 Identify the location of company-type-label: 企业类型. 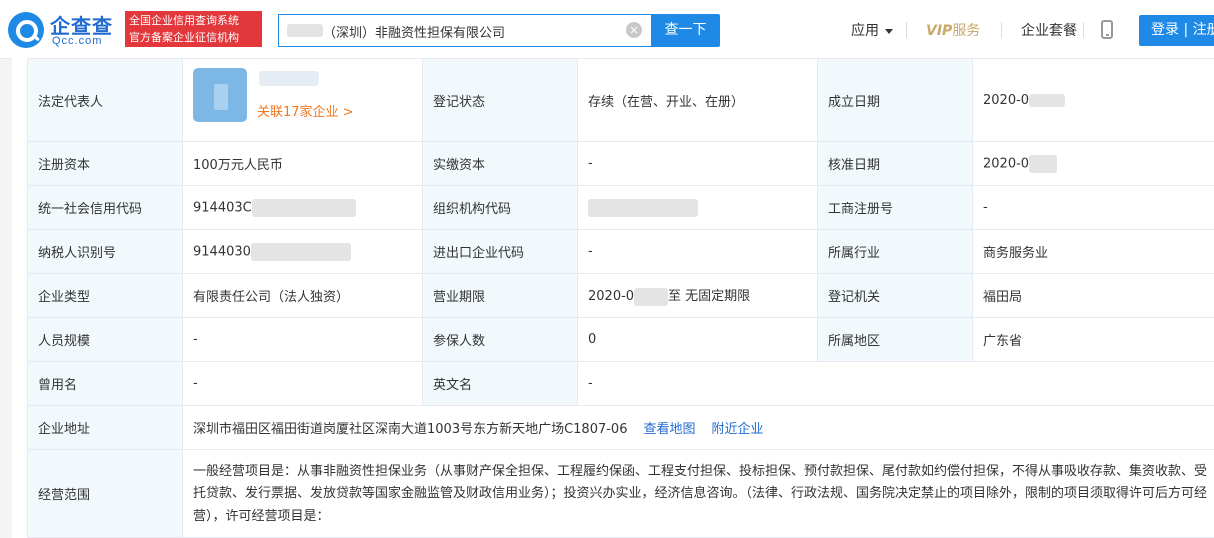
(105, 295).